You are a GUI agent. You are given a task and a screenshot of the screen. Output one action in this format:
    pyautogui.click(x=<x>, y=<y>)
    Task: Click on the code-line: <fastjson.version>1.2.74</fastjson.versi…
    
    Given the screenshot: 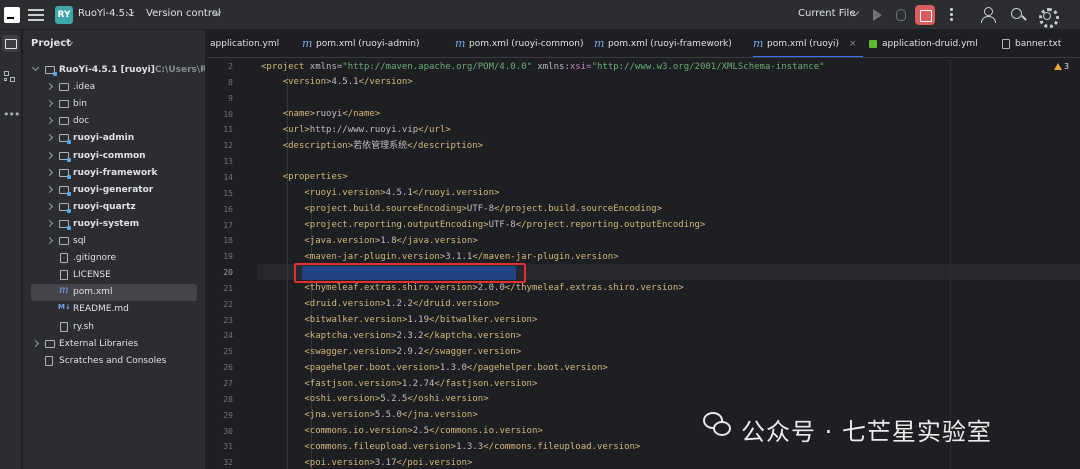 What is the action you would take?
    pyautogui.click(x=421, y=383)
    